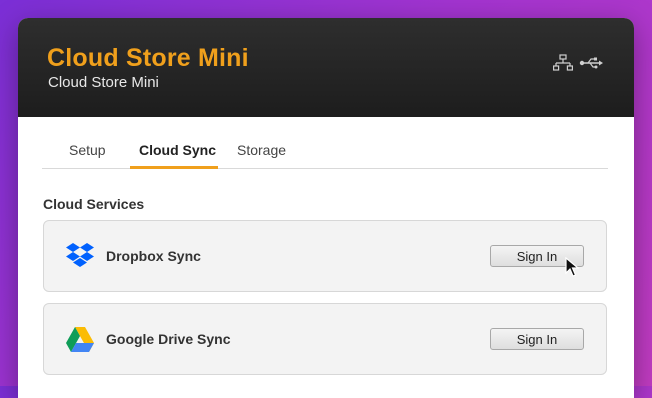  What do you see at coordinates (103, 82) in the screenshot?
I see `app-subtitle: Cloud Store Mini` at bounding box center [103, 82].